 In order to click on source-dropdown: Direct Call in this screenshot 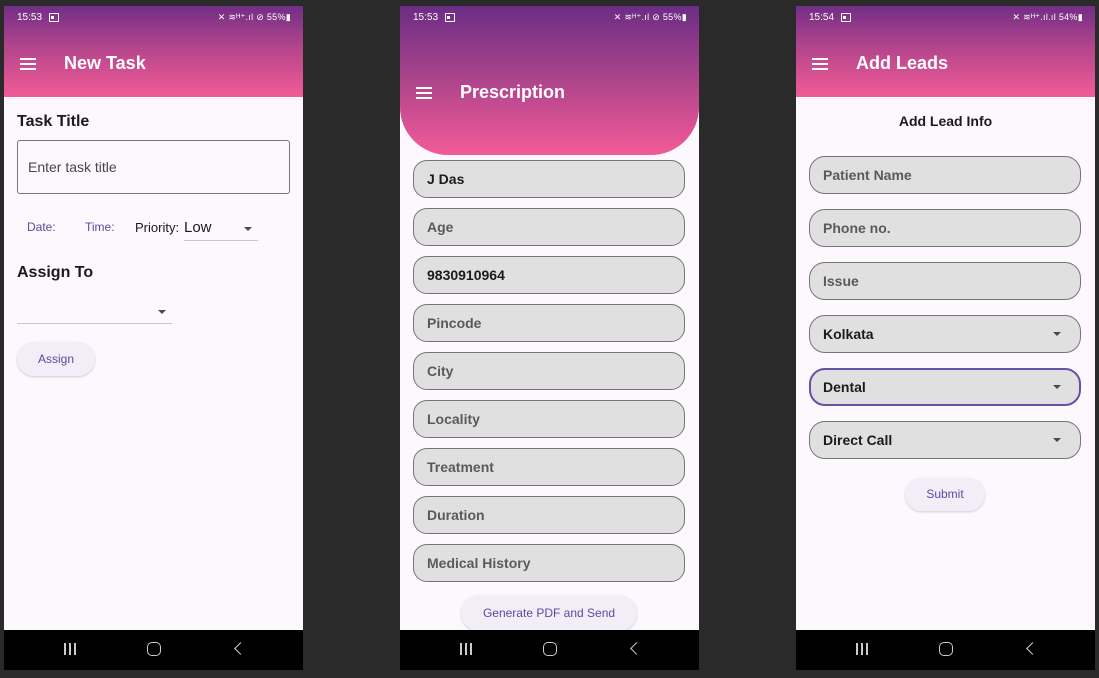, I will do `click(945, 440)`.